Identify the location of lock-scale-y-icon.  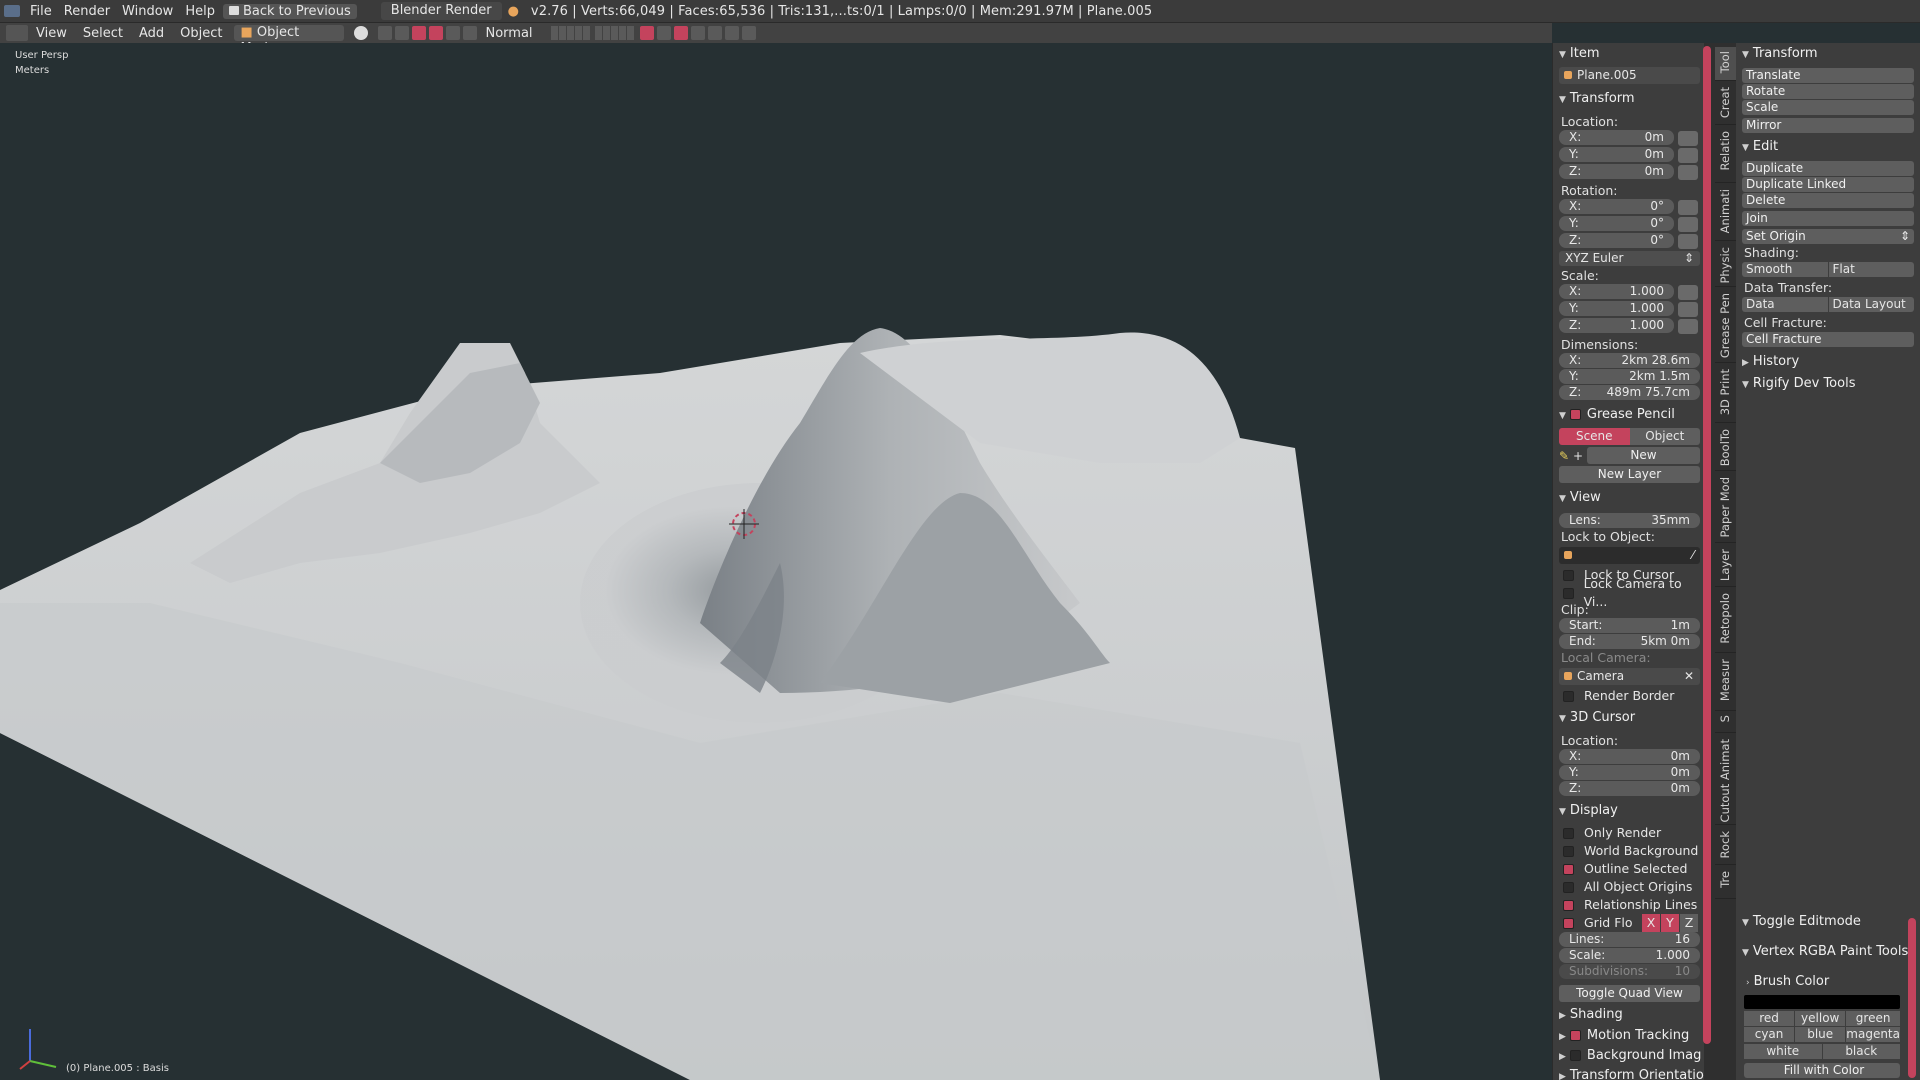
(1688, 309).